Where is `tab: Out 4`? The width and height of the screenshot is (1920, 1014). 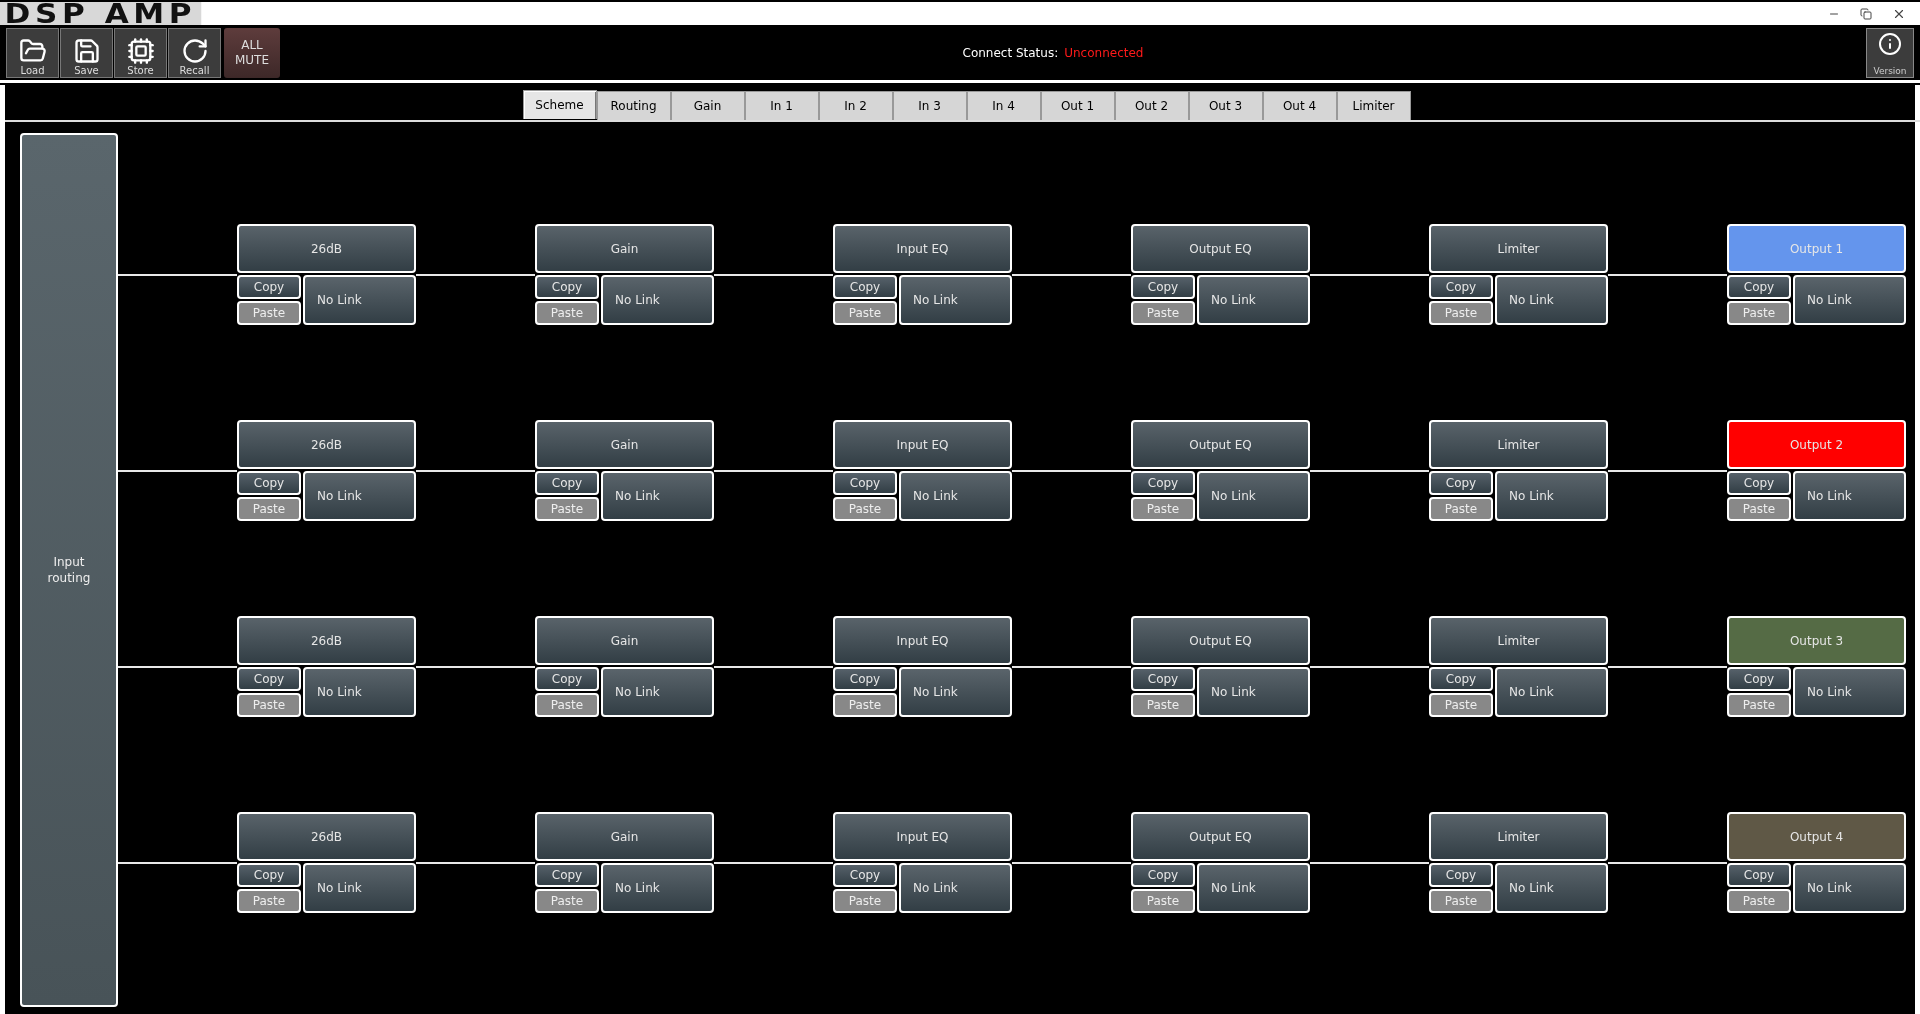
tab: Out 4 is located at coordinates (1299, 105).